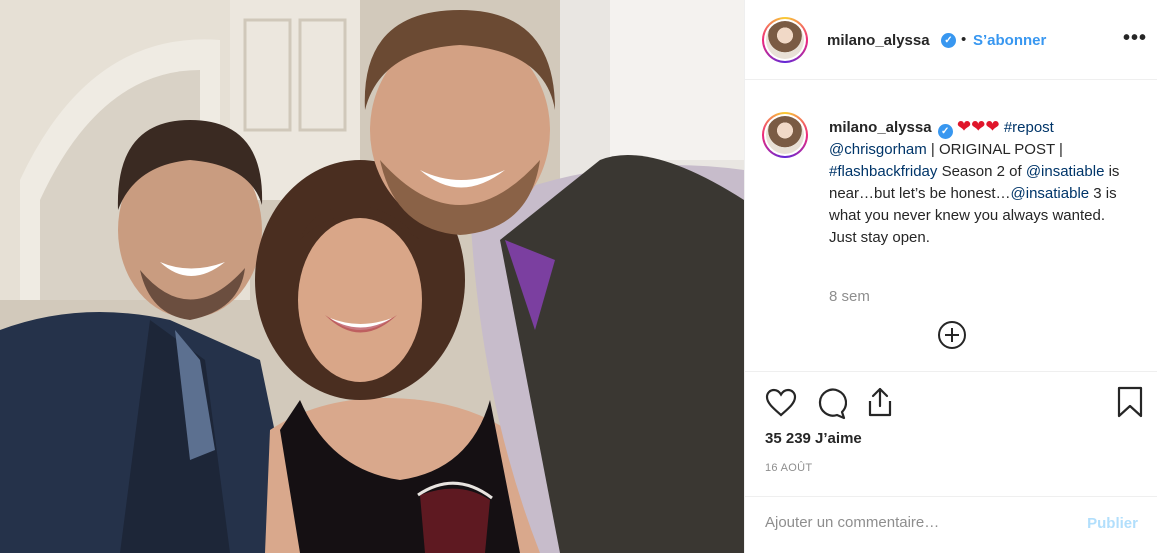 The image size is (1157, 553). What do you see at coordinates (915, 522) in the screenshot?
I see `comment-input` at bounding box center [915, 522].